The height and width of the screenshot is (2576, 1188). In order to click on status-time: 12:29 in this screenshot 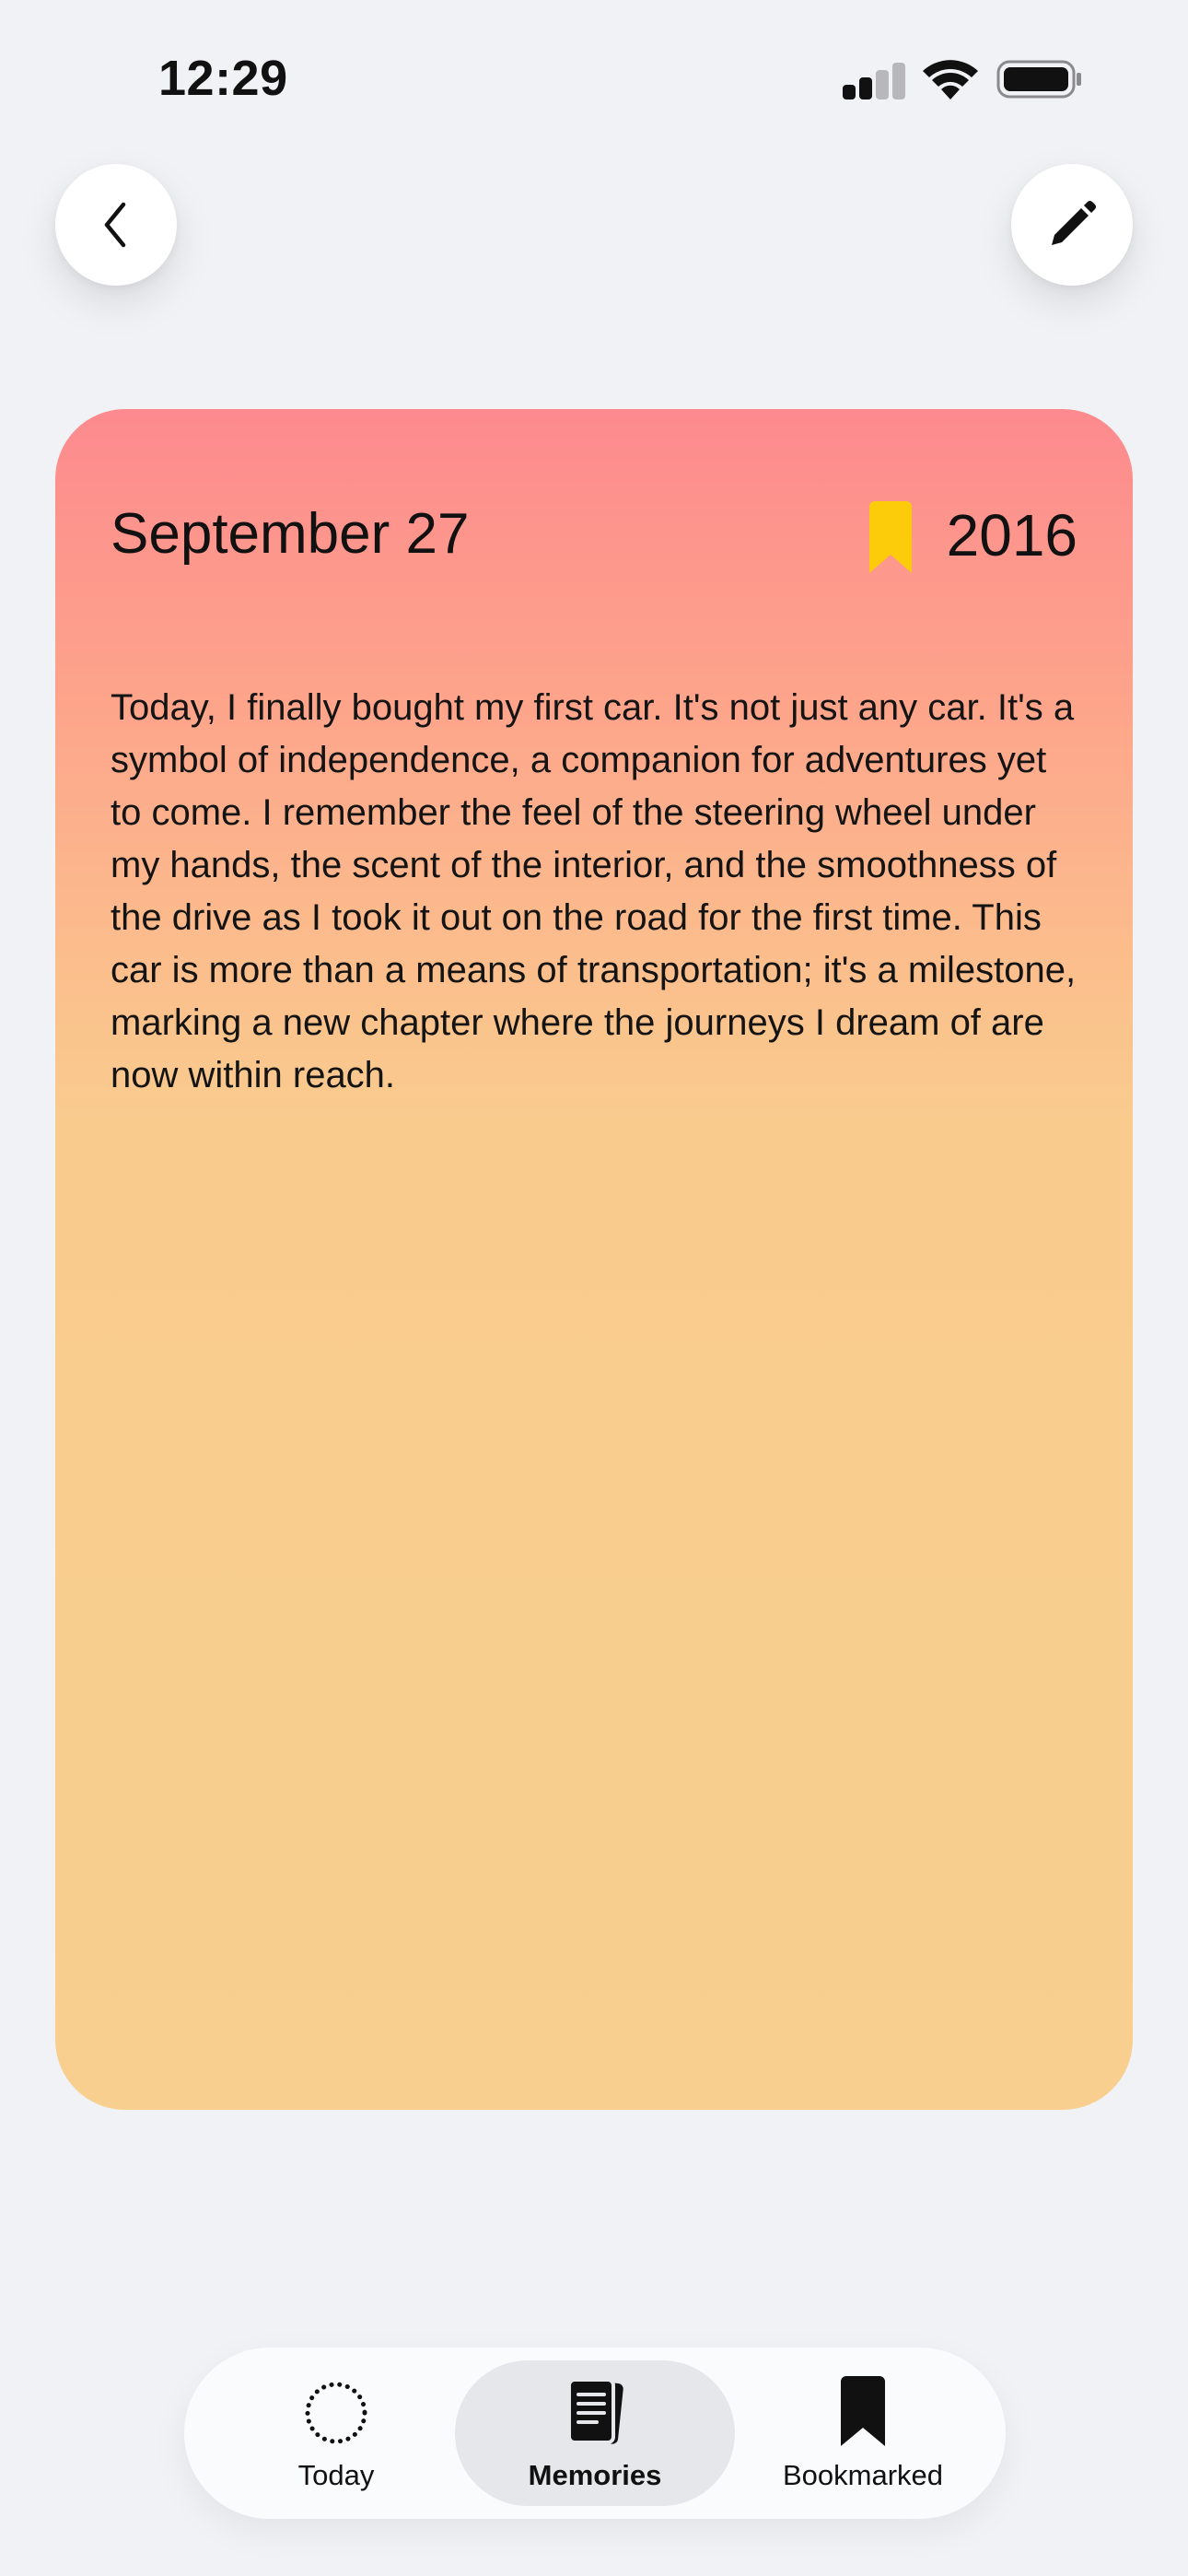, I will do `click(223, 78)`.